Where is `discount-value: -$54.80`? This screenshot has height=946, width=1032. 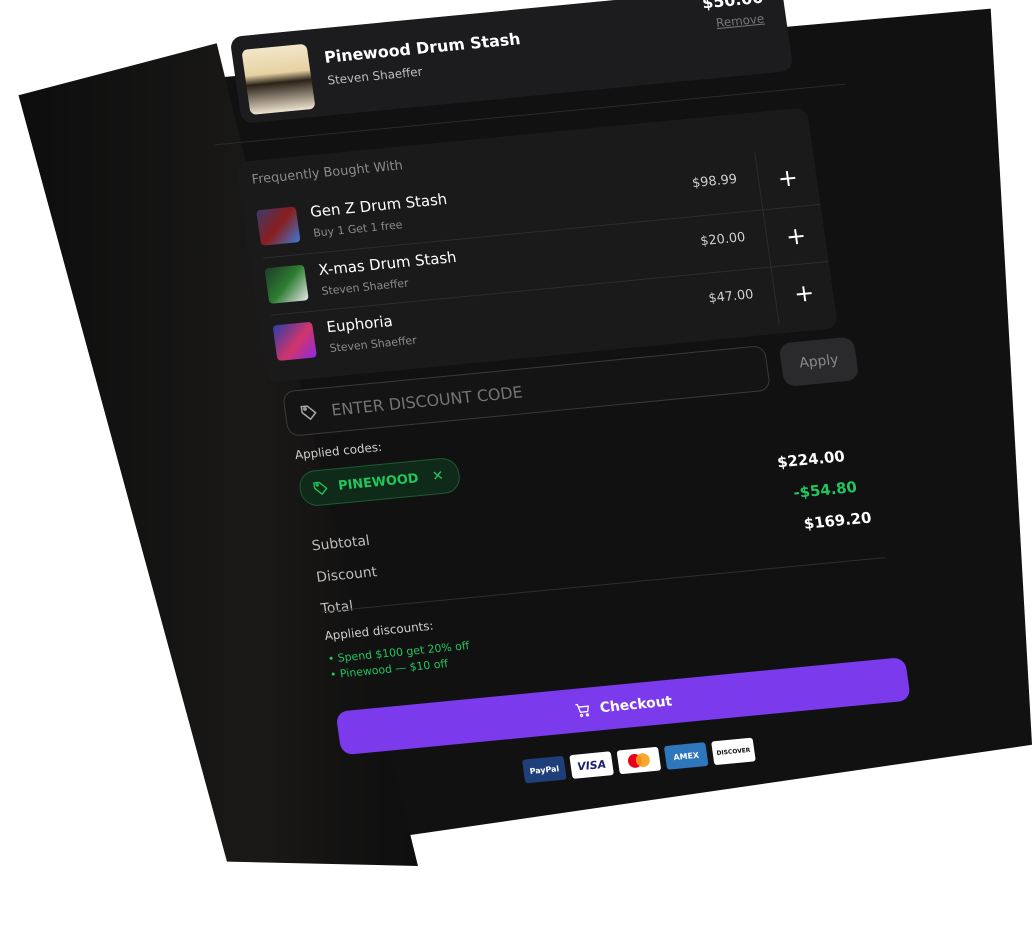 discount-value: -$54.80 is located at coordinates (825, 490).